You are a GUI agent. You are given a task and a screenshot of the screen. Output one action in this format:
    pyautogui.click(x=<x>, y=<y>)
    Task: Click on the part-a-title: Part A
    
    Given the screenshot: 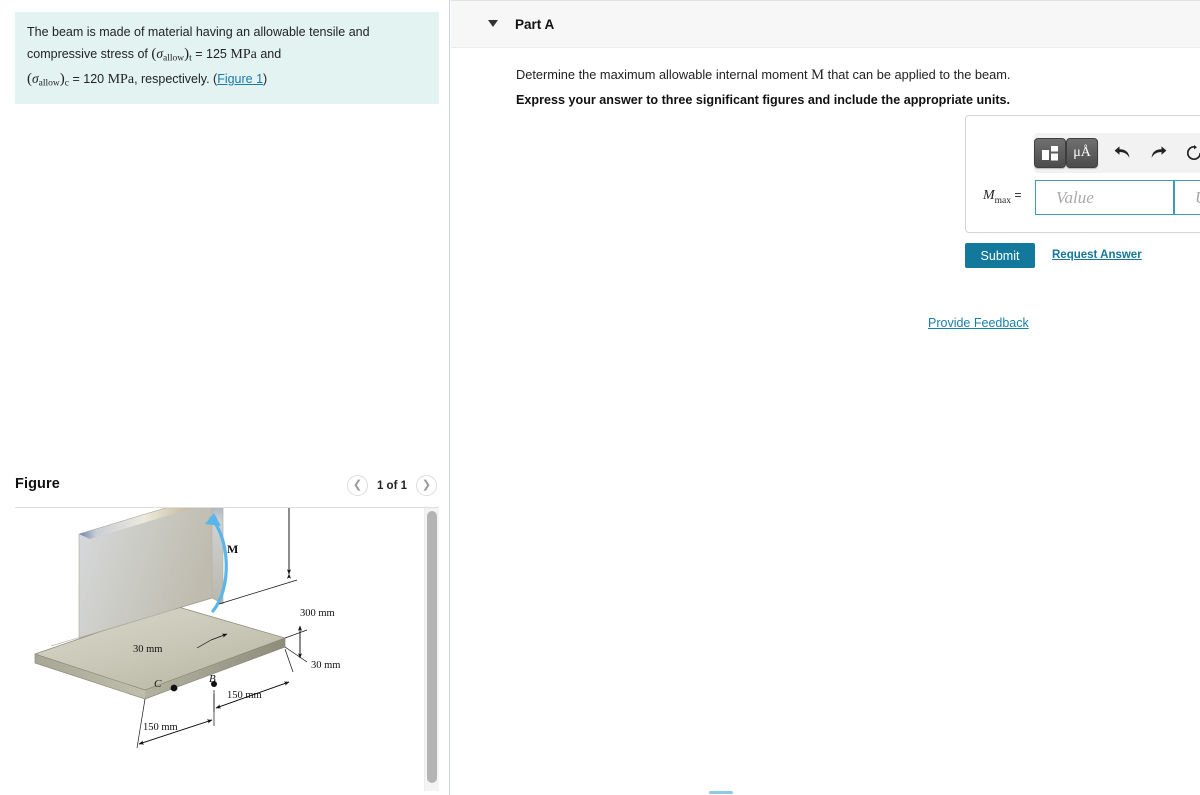 What is the action you would take?
    pyautogui.click(x=535, y=24)
    